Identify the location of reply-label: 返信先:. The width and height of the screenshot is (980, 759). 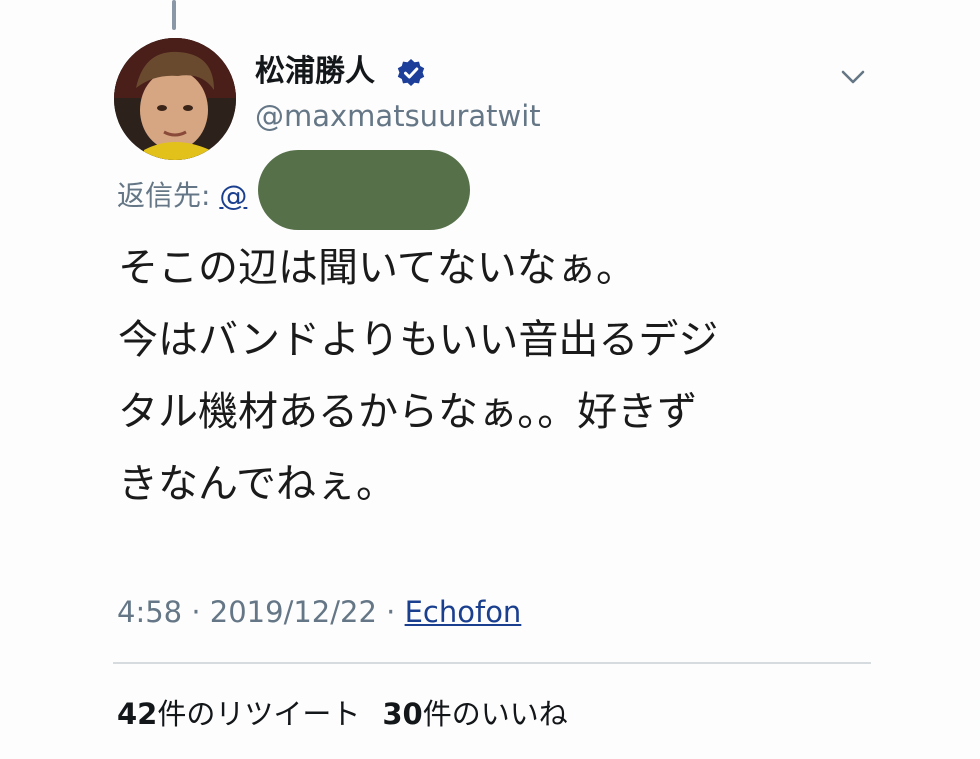
(168, 195).